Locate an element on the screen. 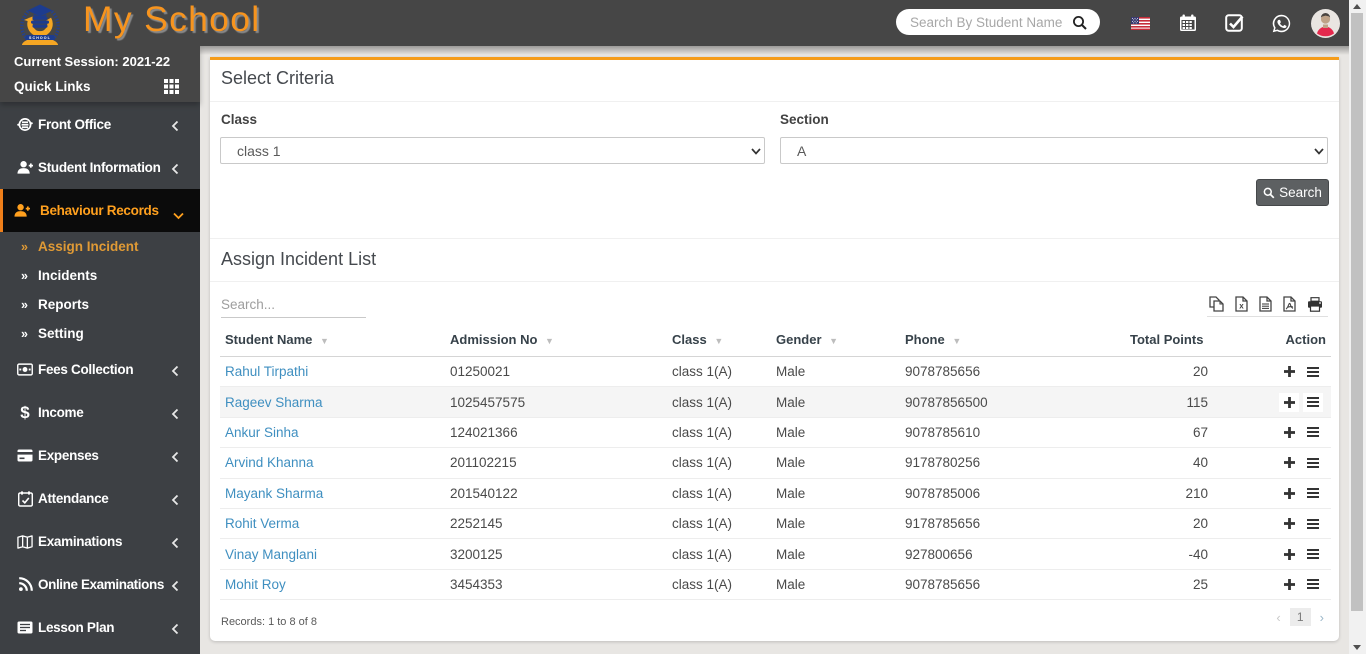 Image resolution: width=1366 pixels, height=654 pixels. svg-text: x is located at coordinates (1241, 306).